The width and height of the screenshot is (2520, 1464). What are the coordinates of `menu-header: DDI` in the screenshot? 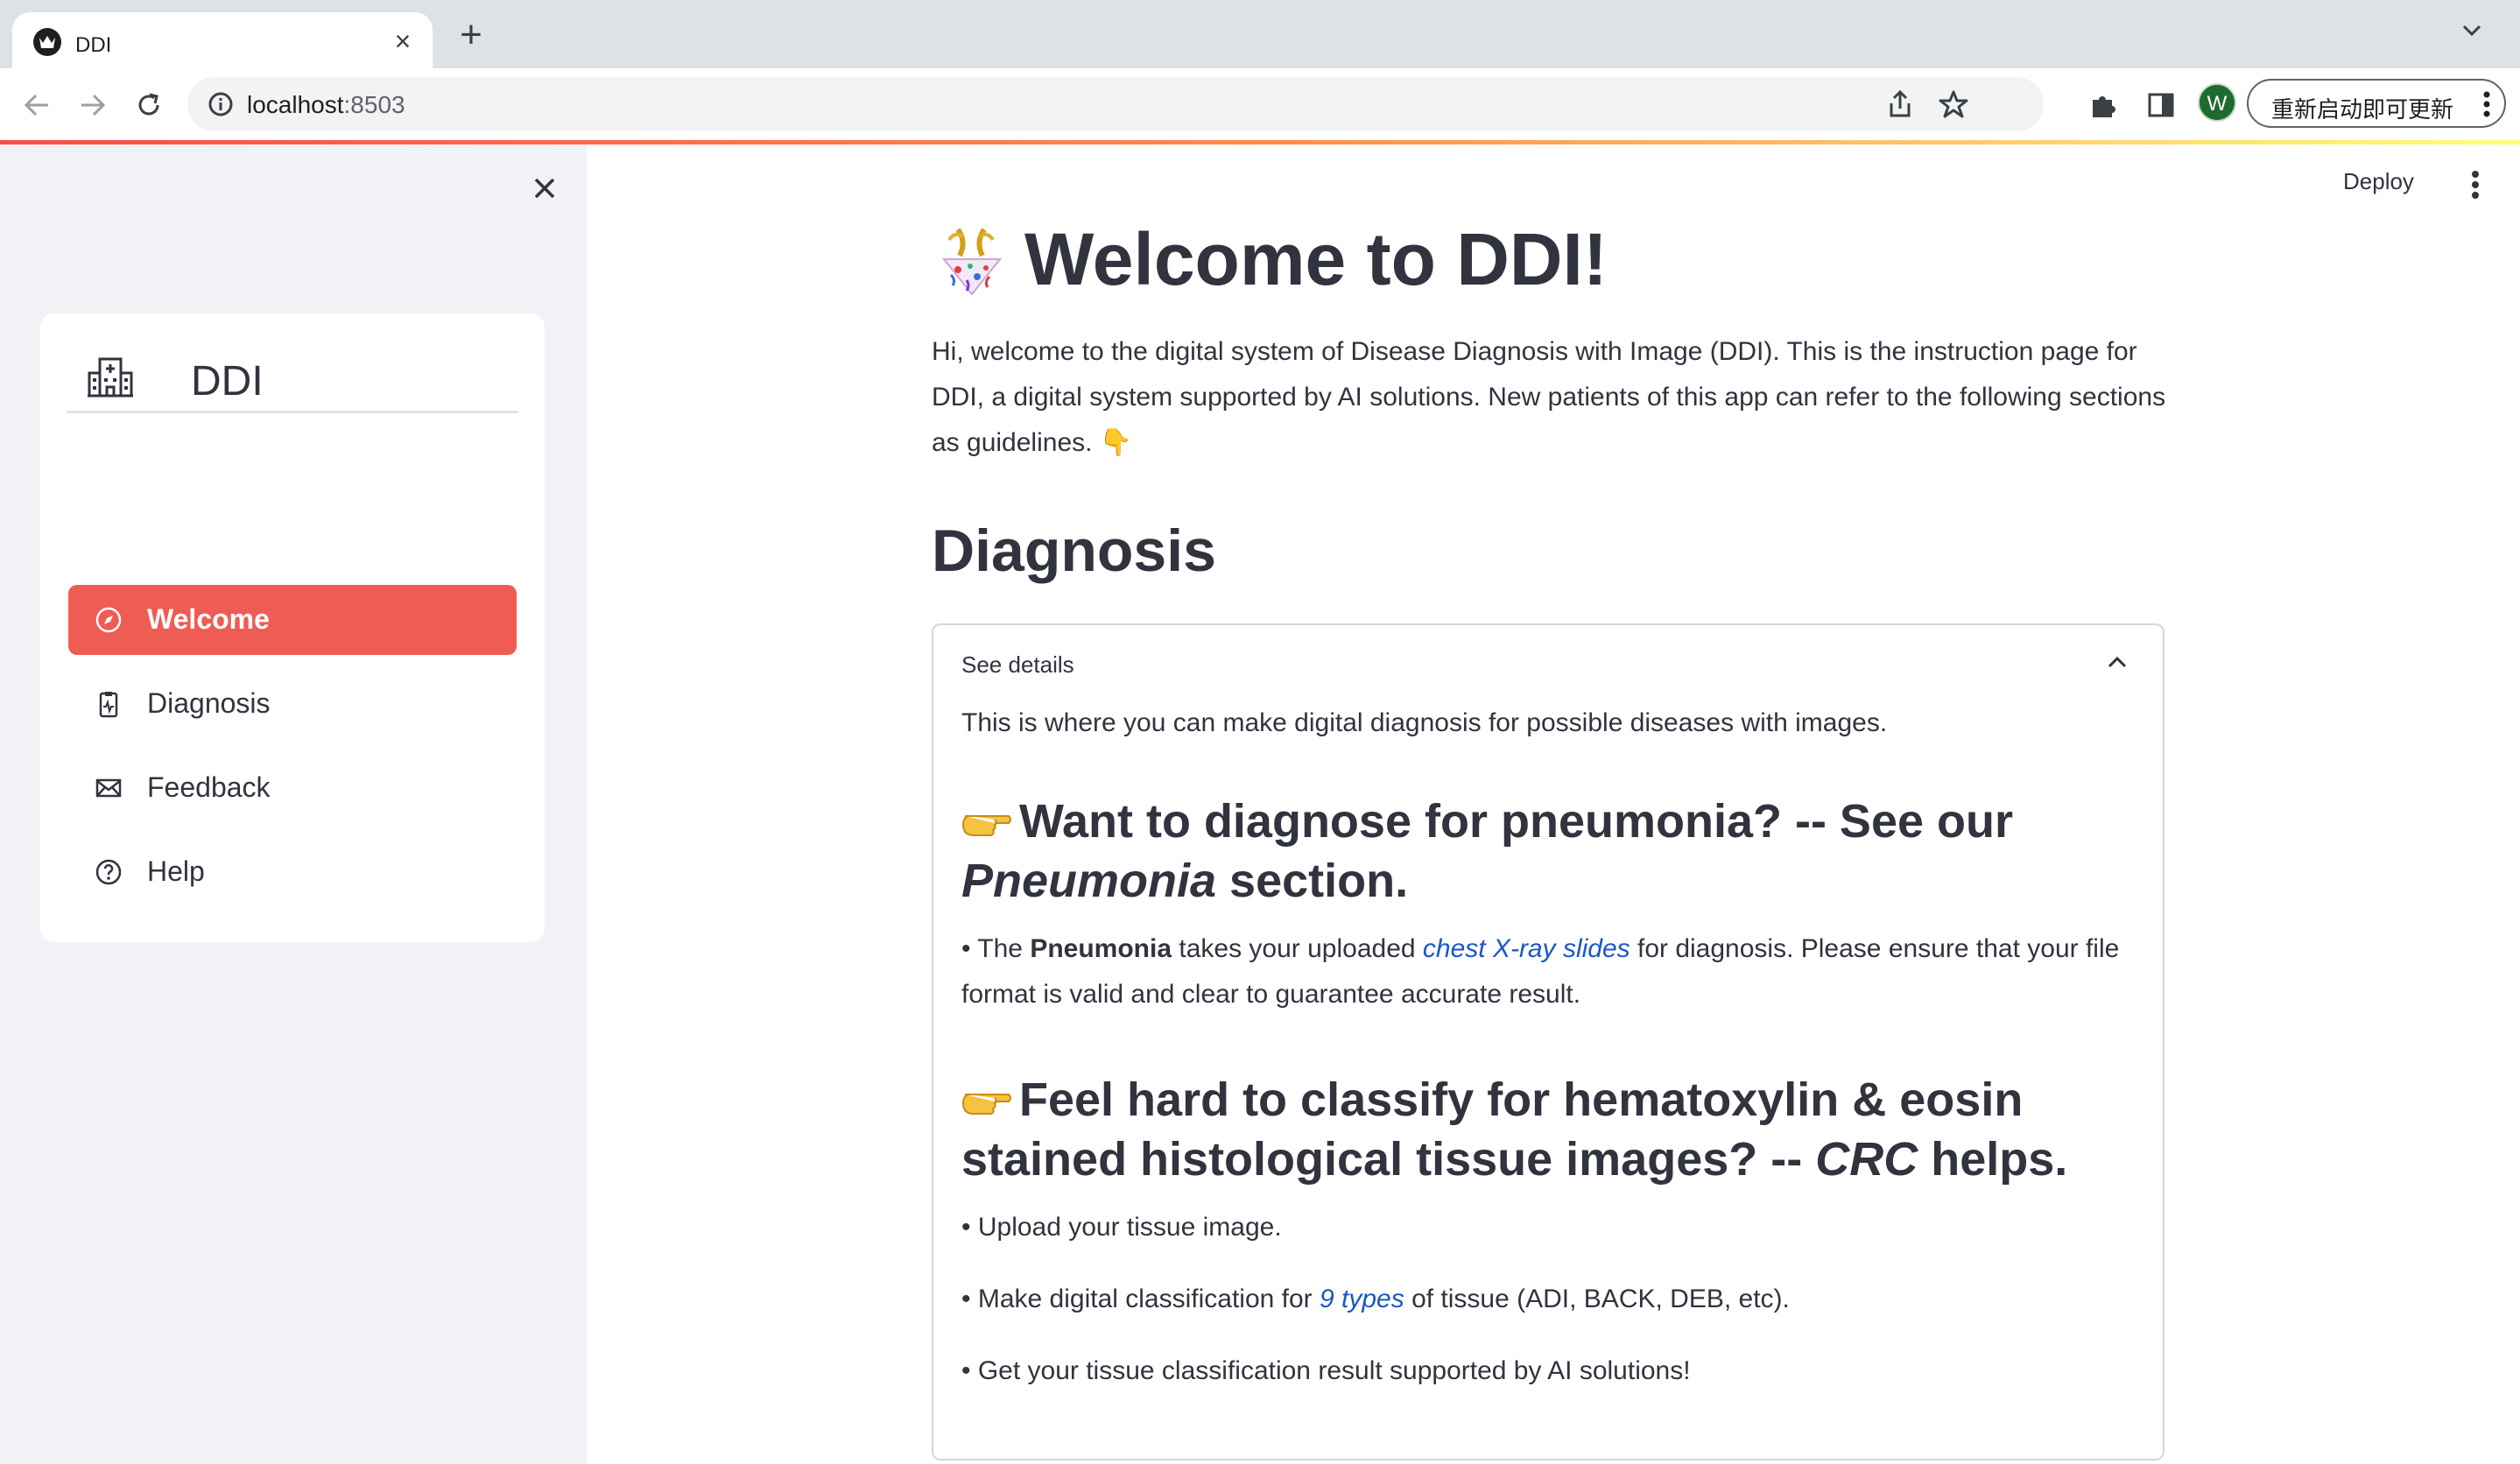 It's located at (292, 376).